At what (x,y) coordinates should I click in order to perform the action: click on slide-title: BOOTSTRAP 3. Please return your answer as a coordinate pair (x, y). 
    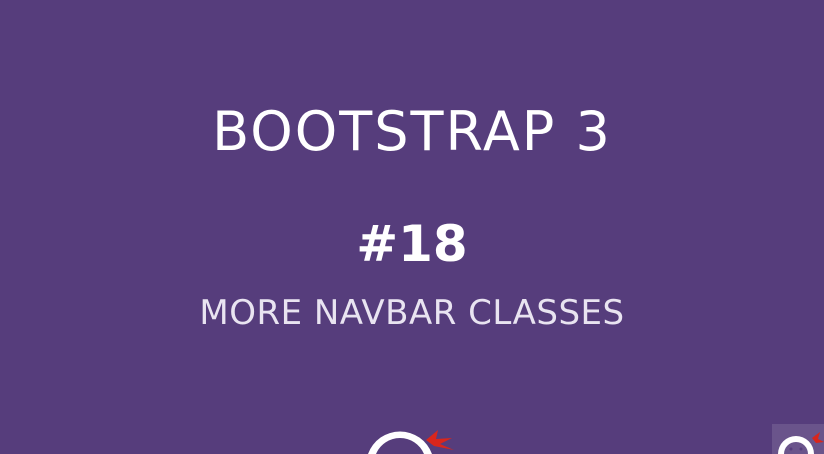
    Looking at the image, I should click on (412, 131).